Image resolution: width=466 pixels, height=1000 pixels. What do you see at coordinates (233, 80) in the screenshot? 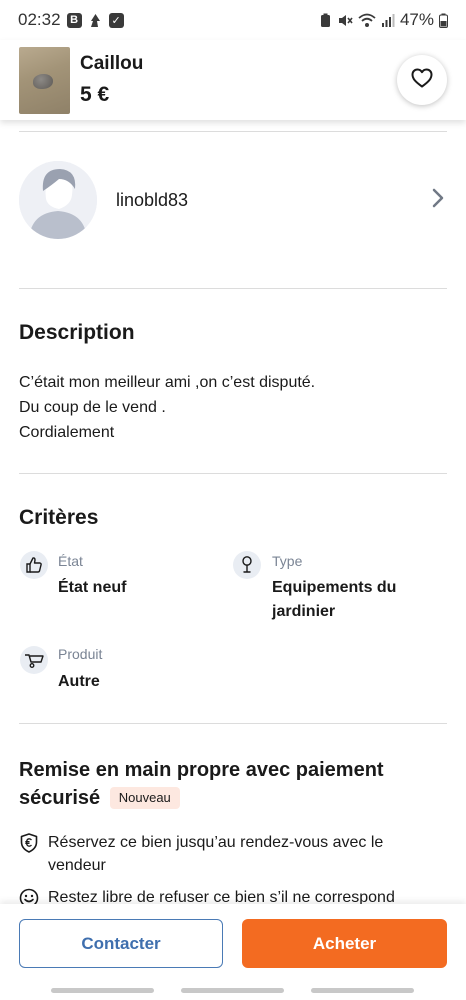
I see `product-header: Caillou 5 €` at bounding box center [233, 80].